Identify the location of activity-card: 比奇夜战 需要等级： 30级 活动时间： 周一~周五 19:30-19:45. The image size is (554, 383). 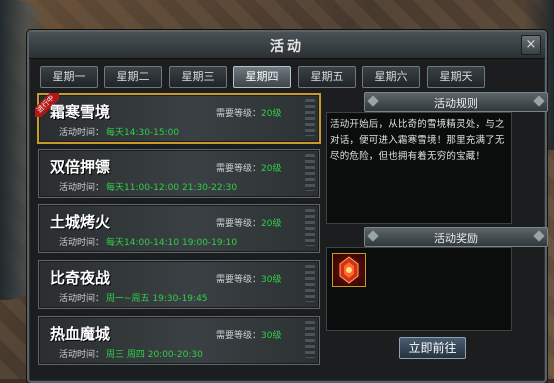
(179, 284).